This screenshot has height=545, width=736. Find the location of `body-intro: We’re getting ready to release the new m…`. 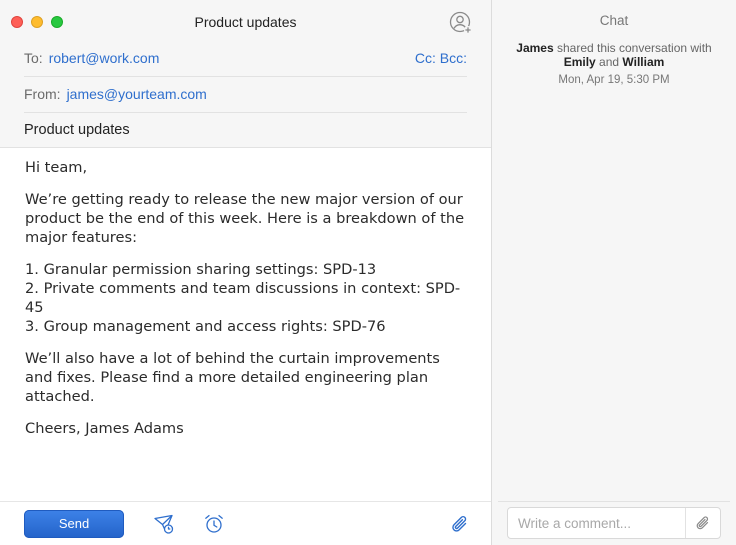

body-intro: We’re getting ready to release the new m… is located at coordinates (245, 218).